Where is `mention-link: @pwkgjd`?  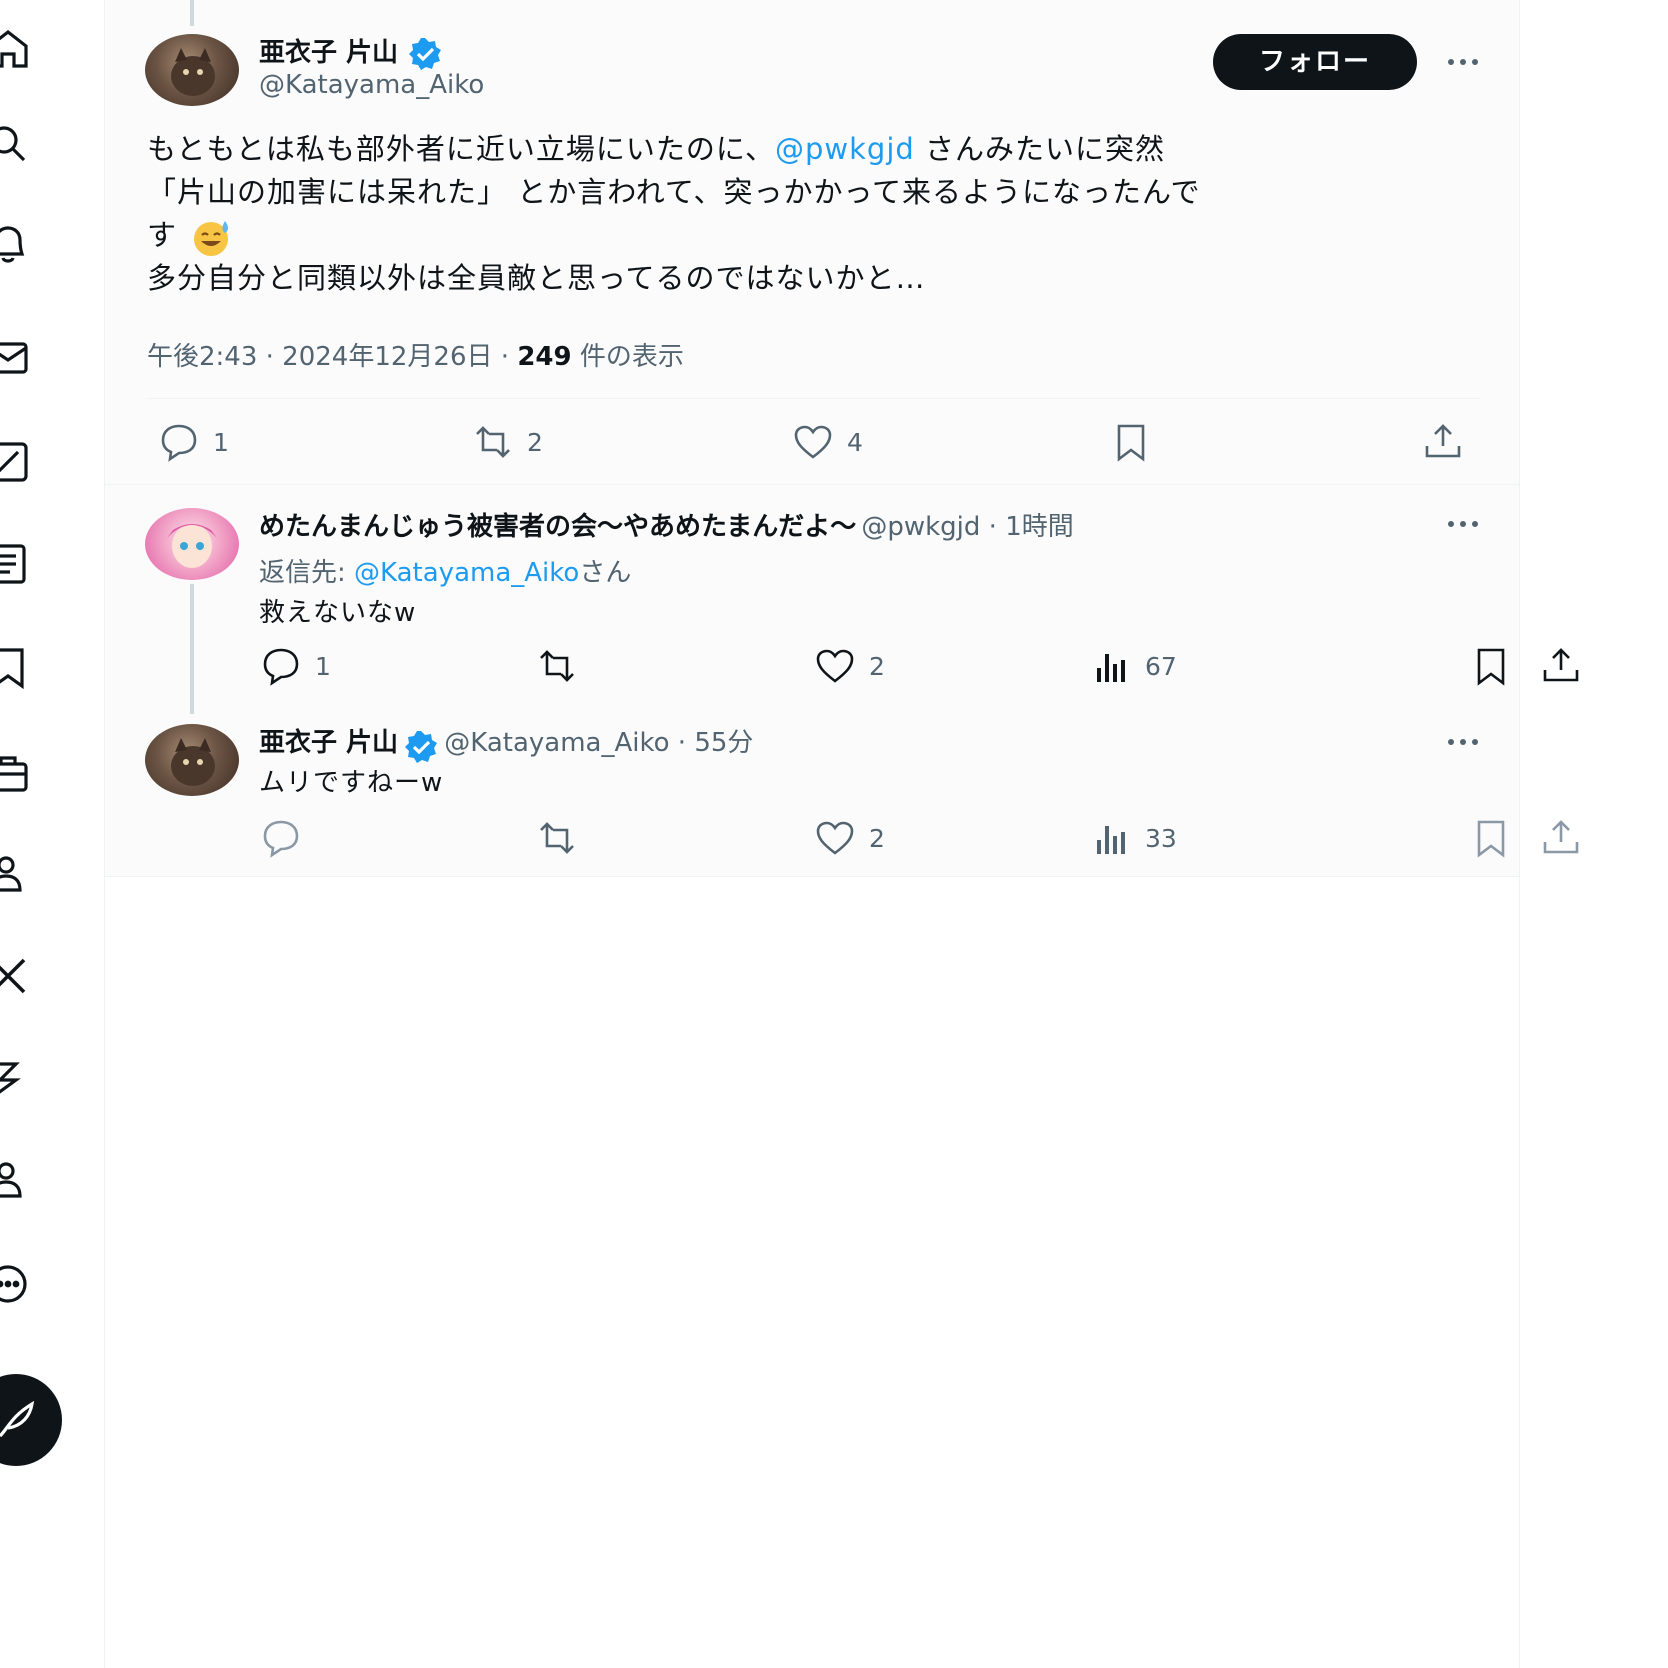 mention-link: @pwkgjd is located at coordinates (845, 149).